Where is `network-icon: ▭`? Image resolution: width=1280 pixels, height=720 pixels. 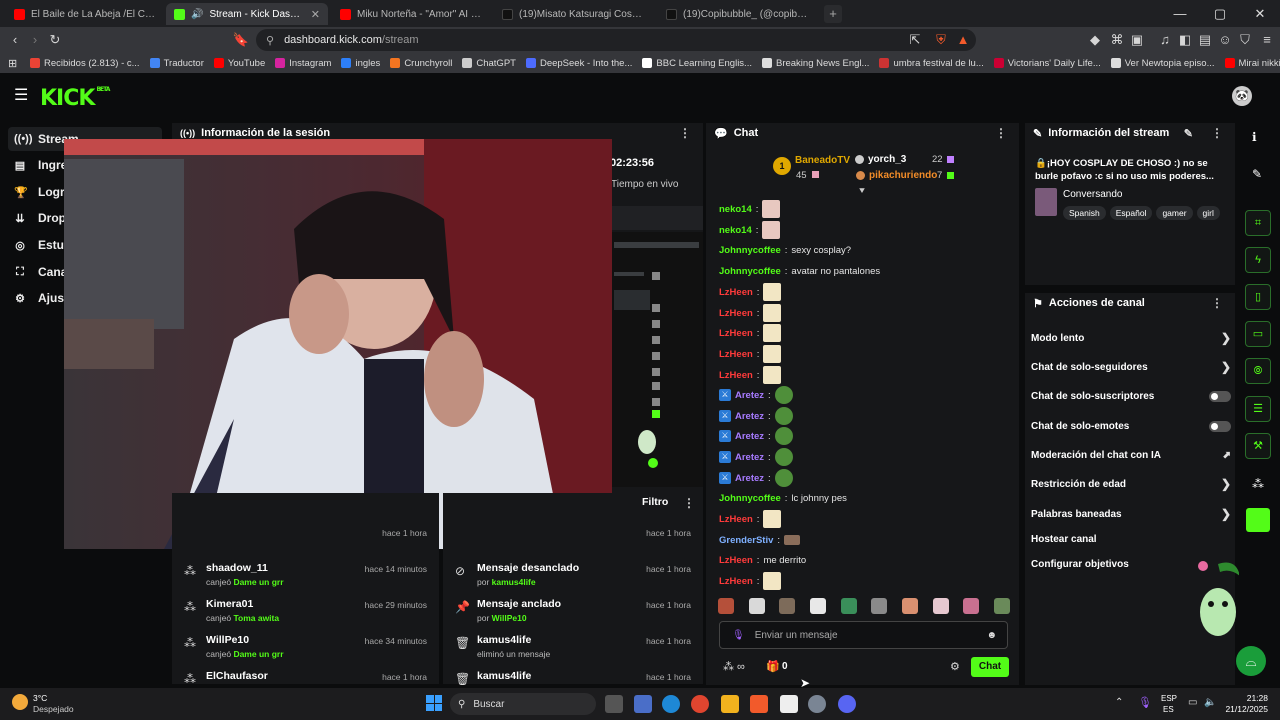 network-icon: ▭ is located at coordinates (1192, 702).